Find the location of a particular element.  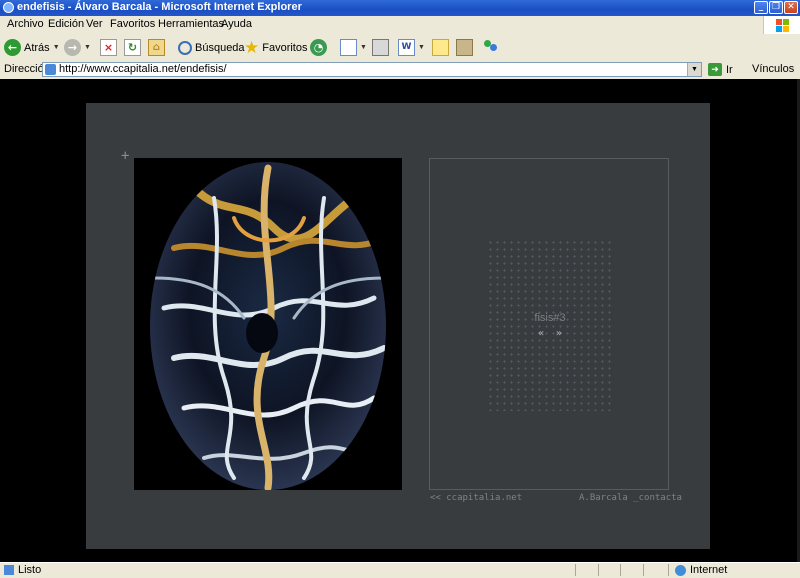

links-button: Vínculos is located at coordinates (773, 69).